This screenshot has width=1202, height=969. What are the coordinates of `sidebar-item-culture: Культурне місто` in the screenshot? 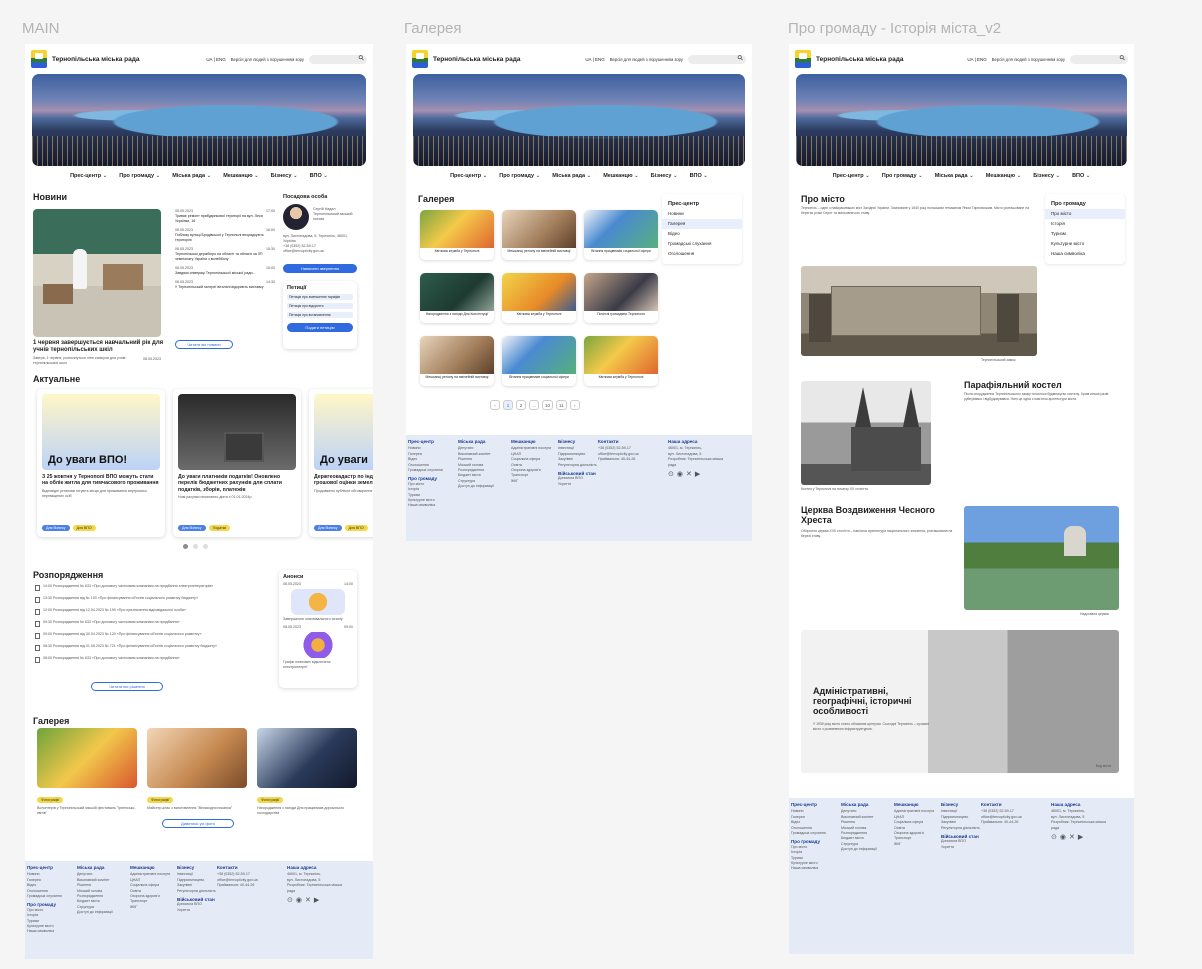 It's located at (1085, 244).